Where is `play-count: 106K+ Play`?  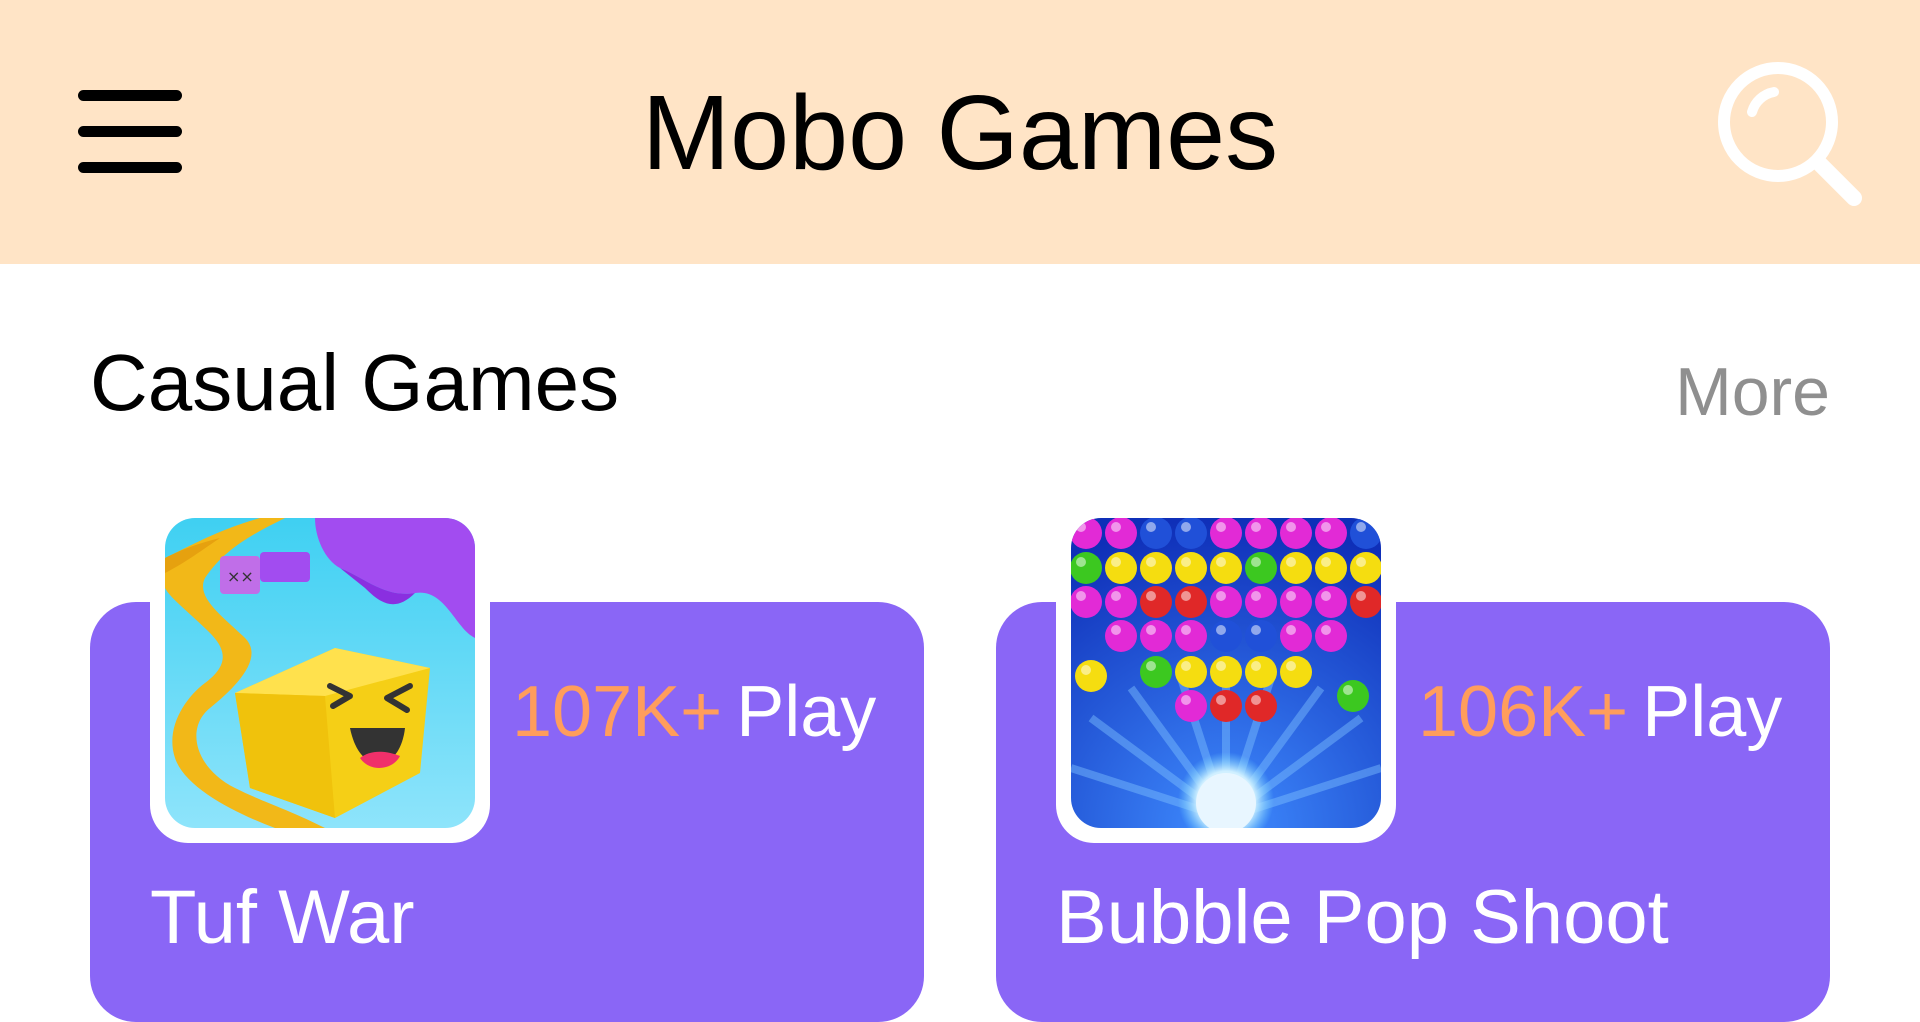 play-count: 106K+ Play is located at coordinates (1600, 712).